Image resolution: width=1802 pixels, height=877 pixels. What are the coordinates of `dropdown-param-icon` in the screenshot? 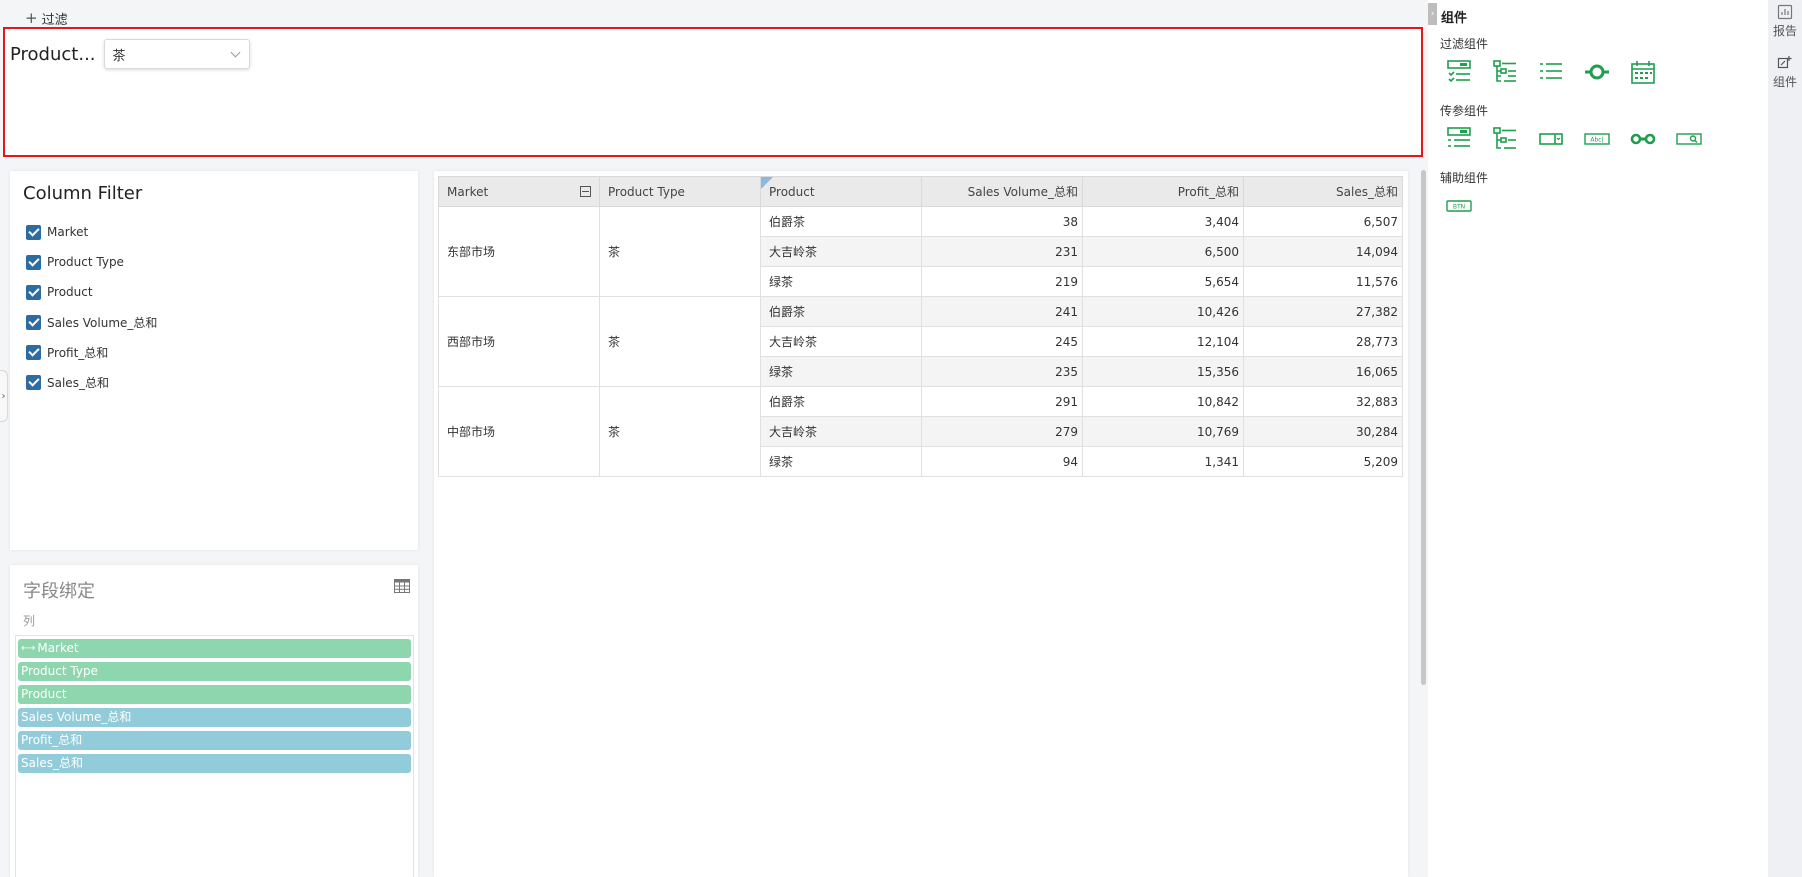 It's located at (1550, 138).